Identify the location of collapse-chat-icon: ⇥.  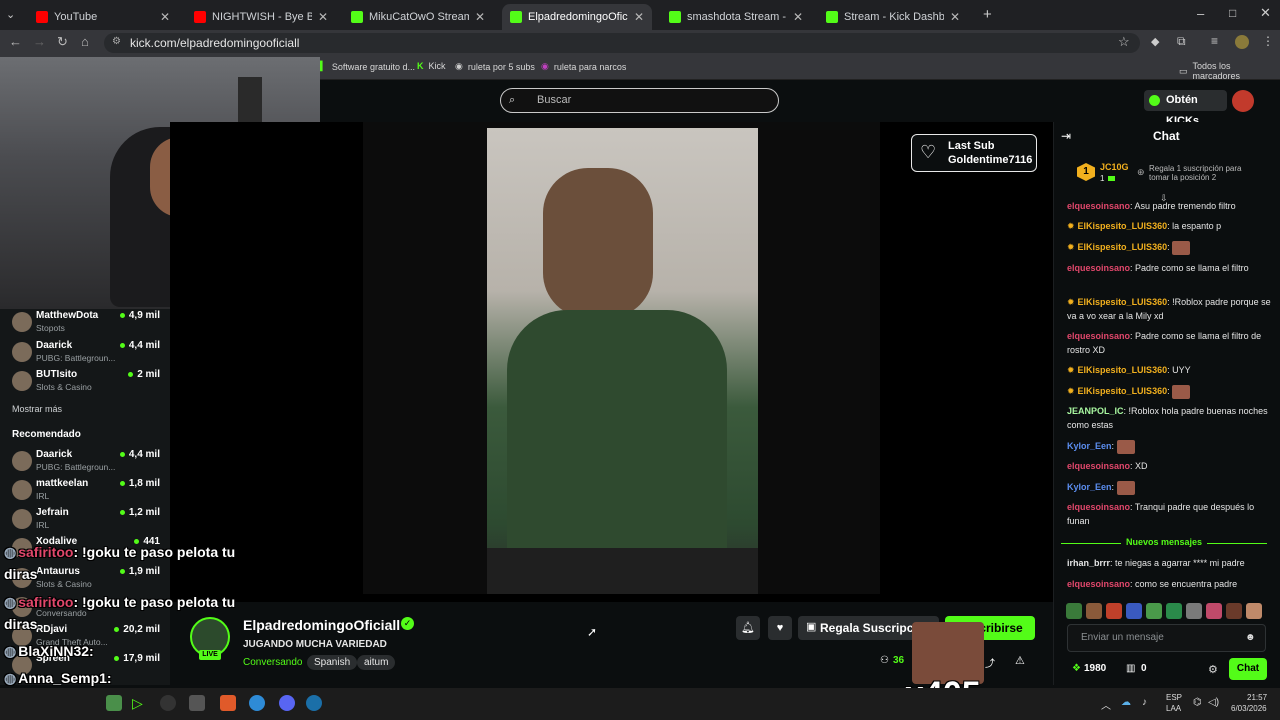
(1066, 136).